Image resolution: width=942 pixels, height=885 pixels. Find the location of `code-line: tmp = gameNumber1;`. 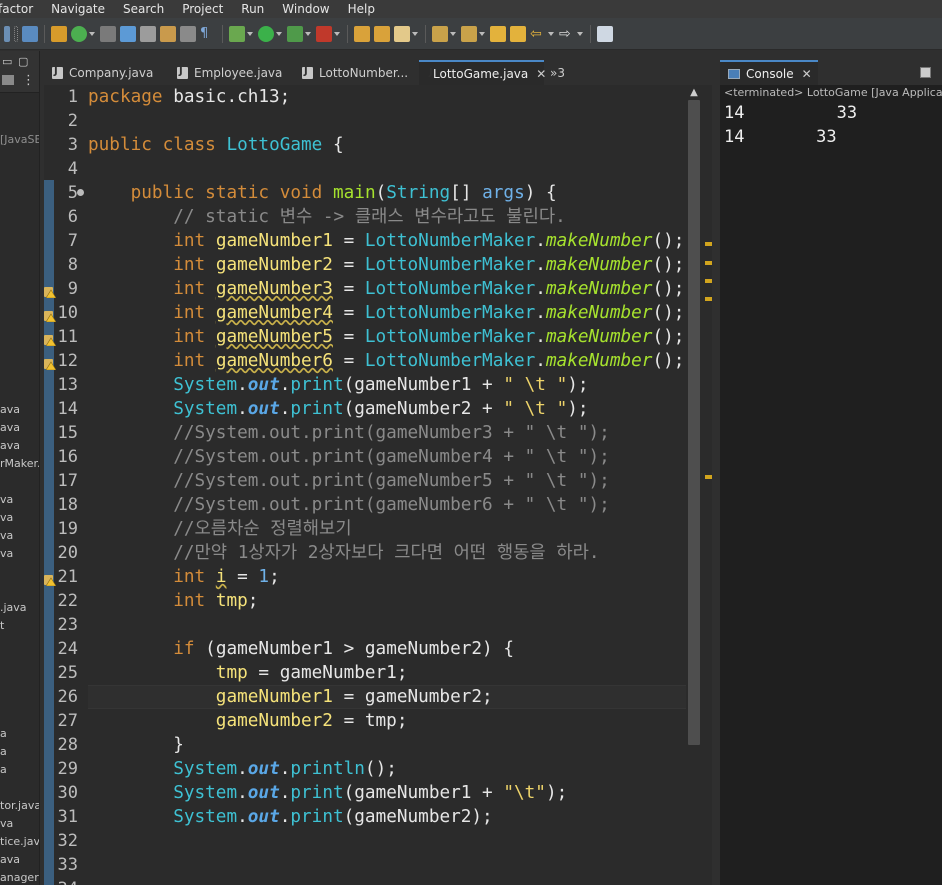

code-line: tmp = gameNumber1; is located at coordinates (248, 673).